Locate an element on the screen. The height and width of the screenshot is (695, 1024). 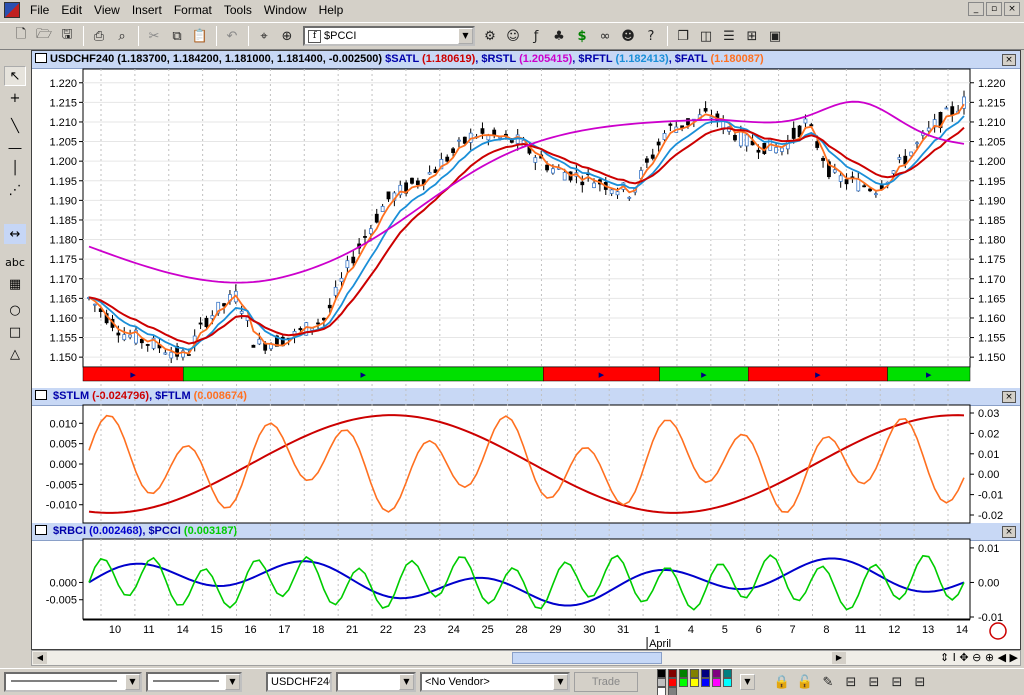
tile-vertical-icon: ◫ is located at coordinates (706, 36).